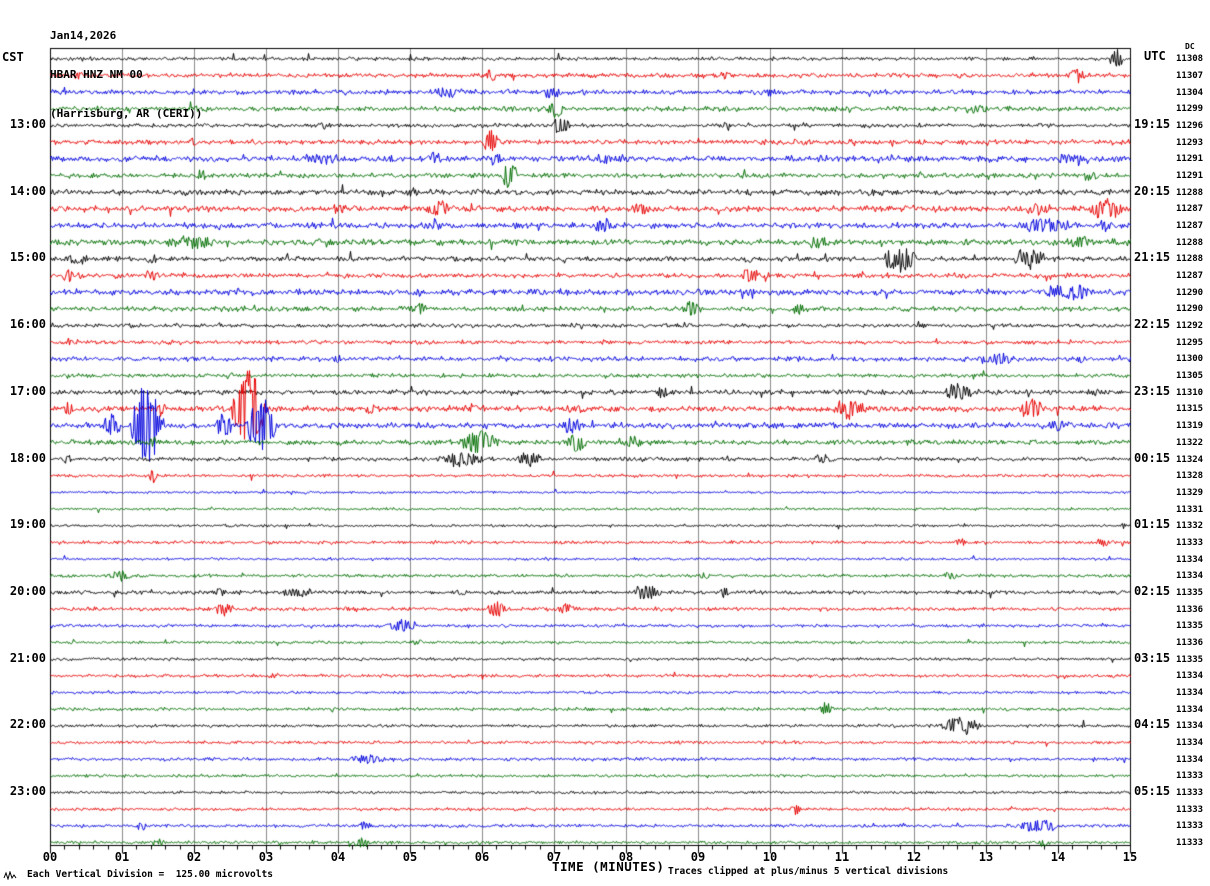  I want to click on dc-value: 11293, so click(1190, 142).